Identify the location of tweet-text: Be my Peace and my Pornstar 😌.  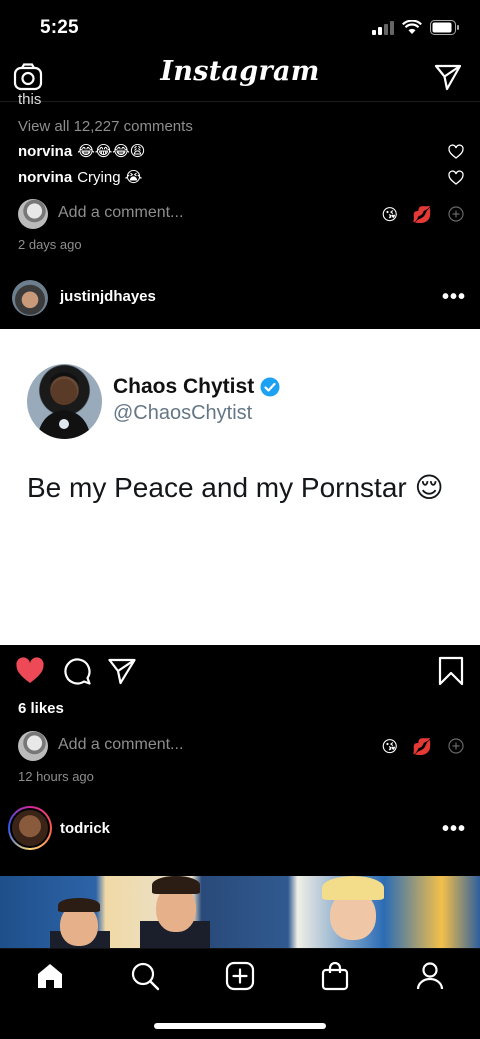
(235, 487).